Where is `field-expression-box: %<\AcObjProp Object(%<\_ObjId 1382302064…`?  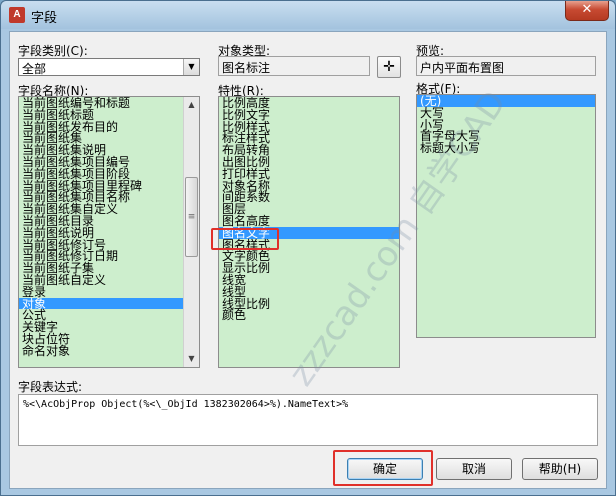
field-expression-box: %<\AcObjProp Object(%<\_ObjId 1382302064… is located at coordinates (308, 420).